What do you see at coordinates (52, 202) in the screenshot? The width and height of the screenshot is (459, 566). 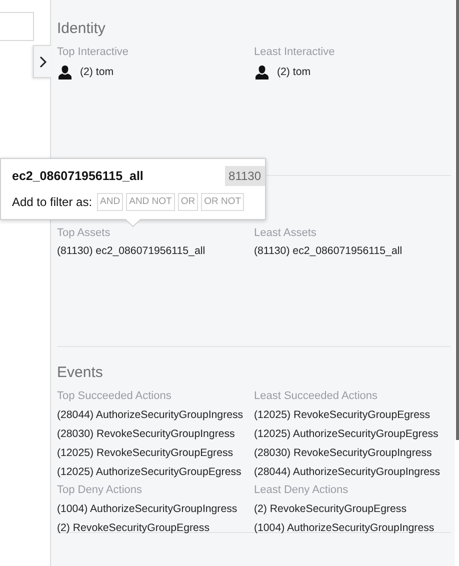 I see `filter-label: Add to filter as:` at bounding box center [52, 202].